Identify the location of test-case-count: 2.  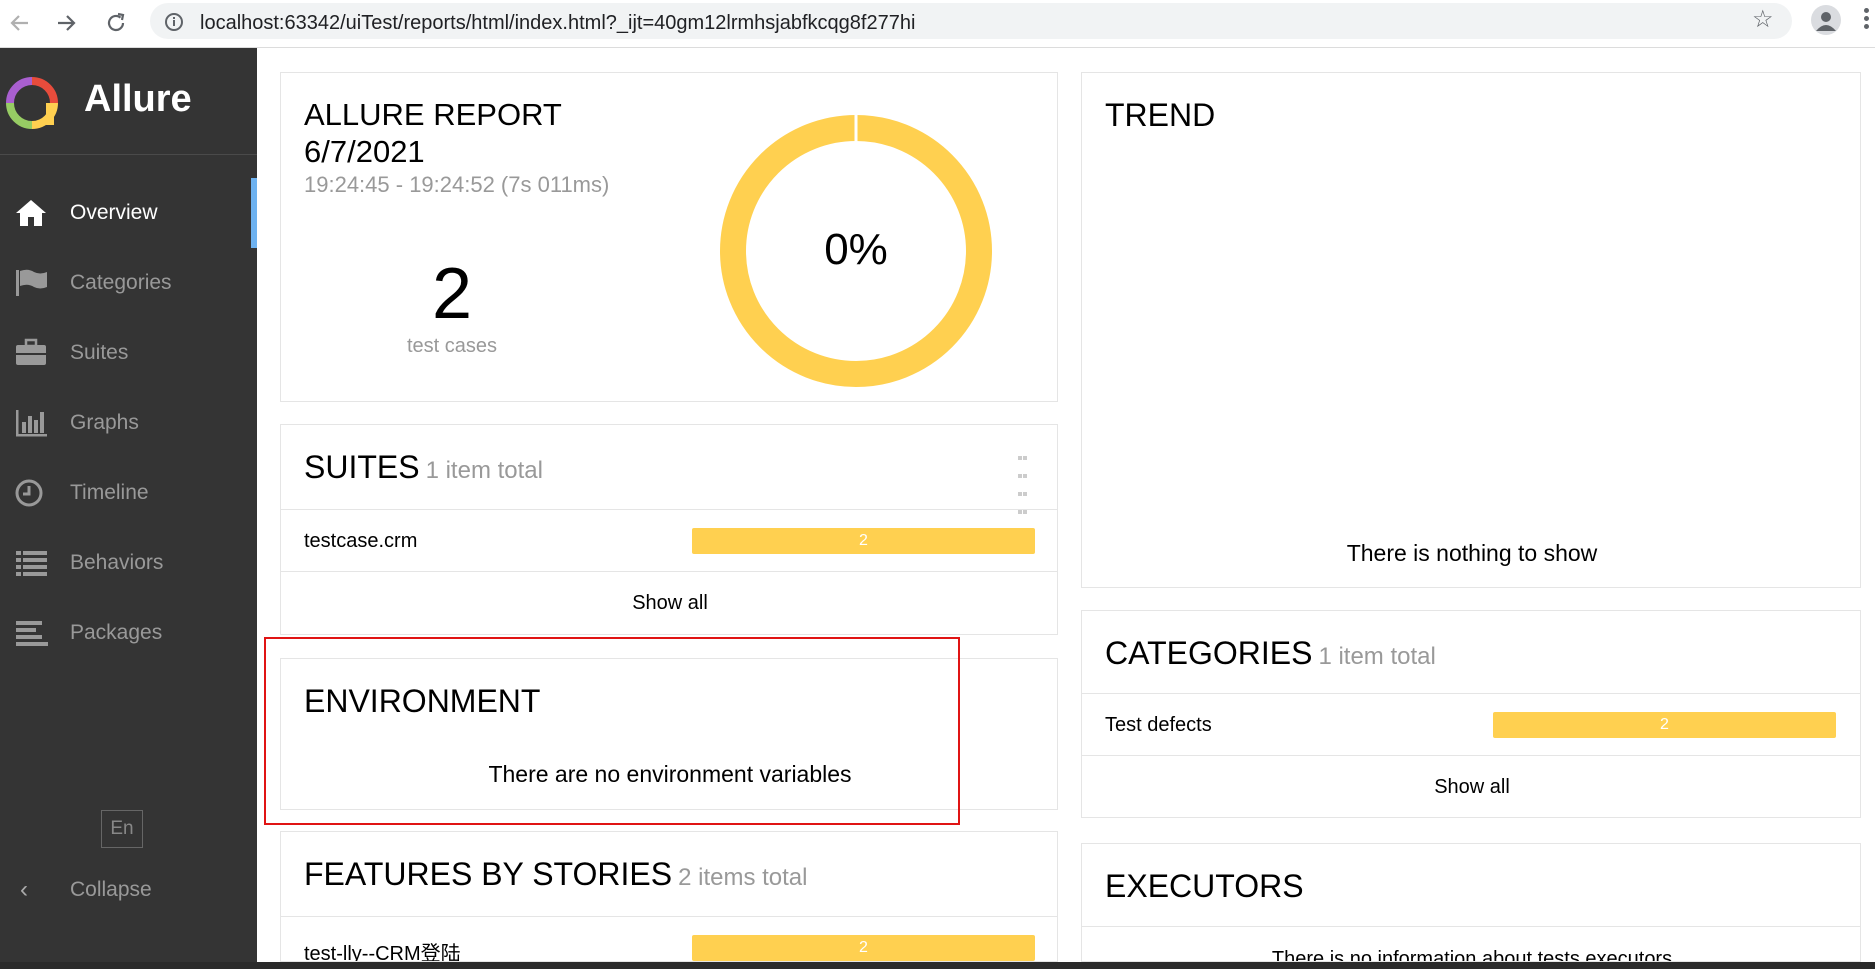
(452, 294).